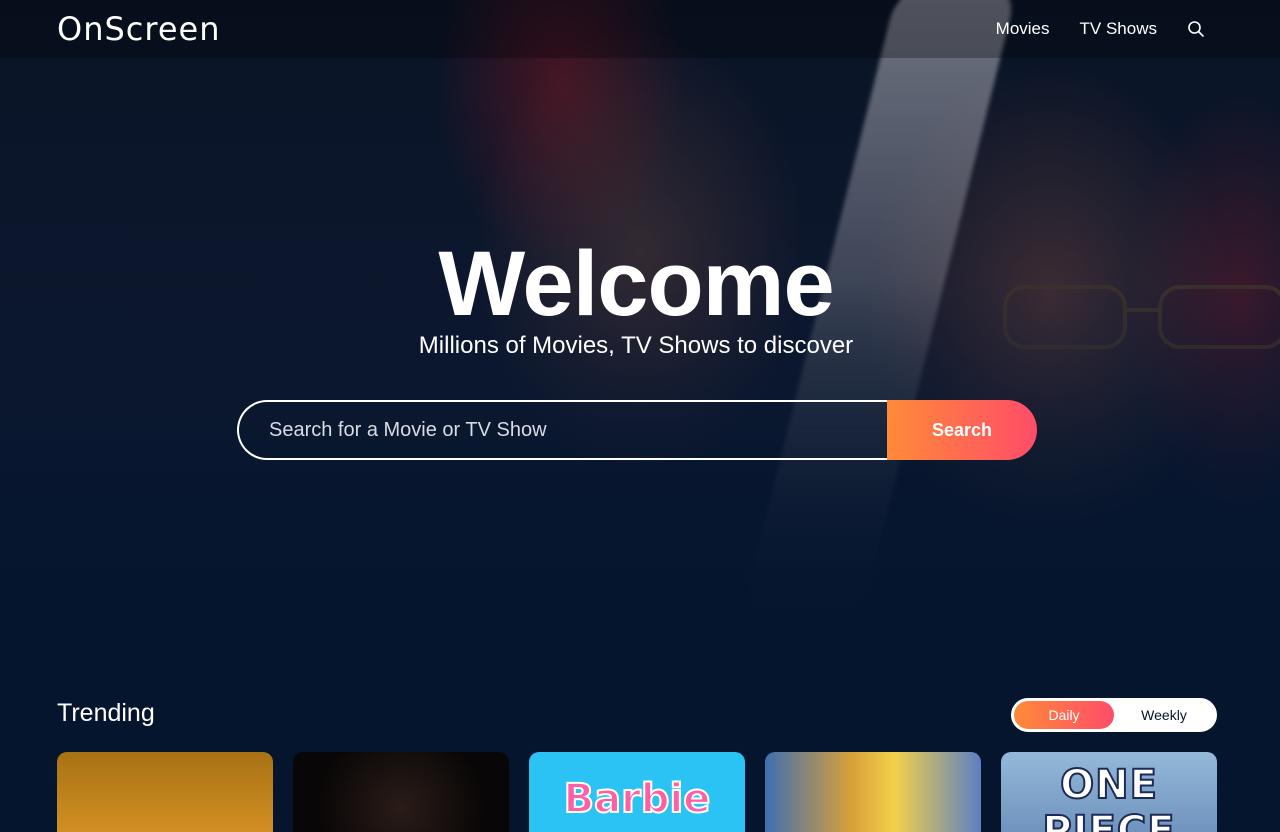 The image size is (1280, 832). What do you see at coordinates (636, 345) in the screenshot?
I see `hero-subtitle: Millions of Movies, TV Shows to discover` at bounding box center [636, 345].